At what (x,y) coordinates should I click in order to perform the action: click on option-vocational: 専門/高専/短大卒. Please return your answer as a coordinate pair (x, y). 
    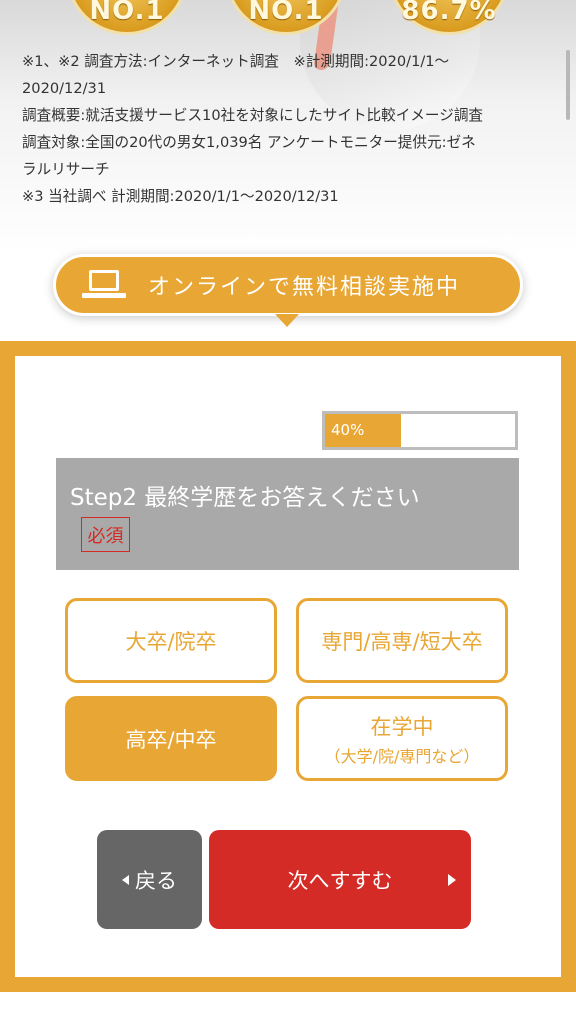
    Looking at the image, I should click on (402, 640).